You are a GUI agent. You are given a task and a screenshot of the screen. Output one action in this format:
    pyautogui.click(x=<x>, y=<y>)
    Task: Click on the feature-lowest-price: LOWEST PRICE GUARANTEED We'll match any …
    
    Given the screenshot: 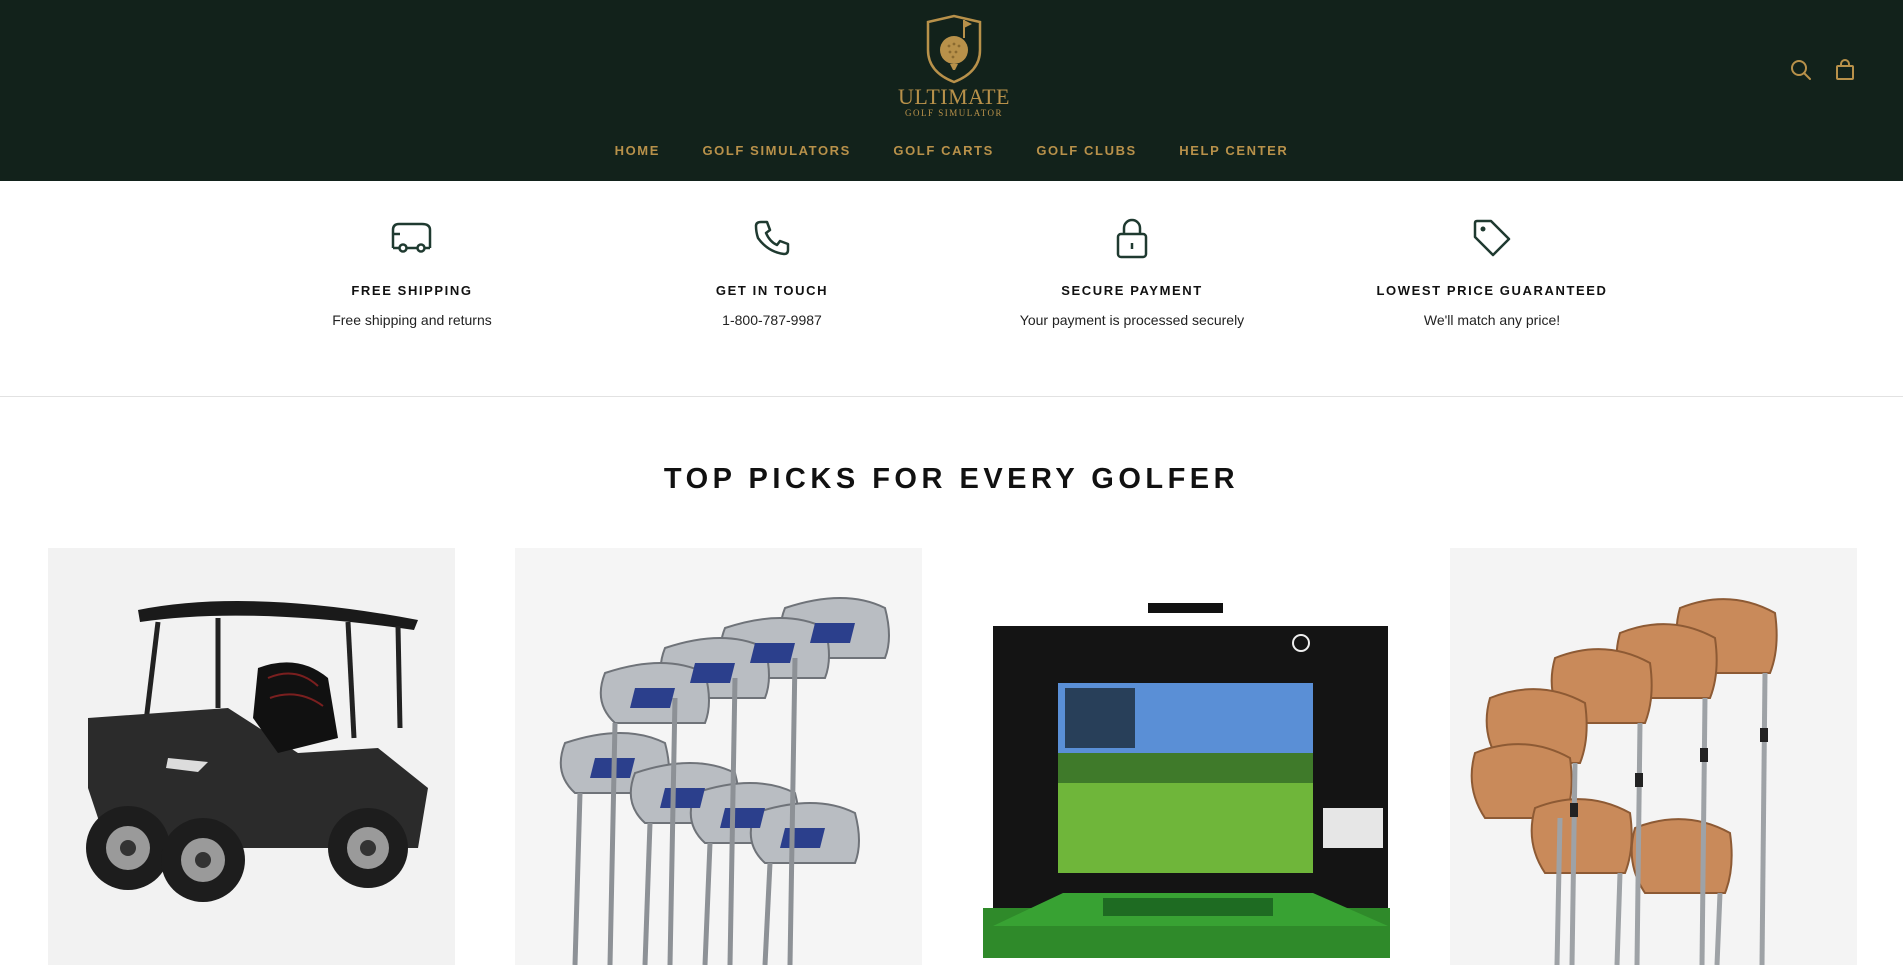 What is the action you would take?
    pyautogui.click(x=1492, y=271)
    